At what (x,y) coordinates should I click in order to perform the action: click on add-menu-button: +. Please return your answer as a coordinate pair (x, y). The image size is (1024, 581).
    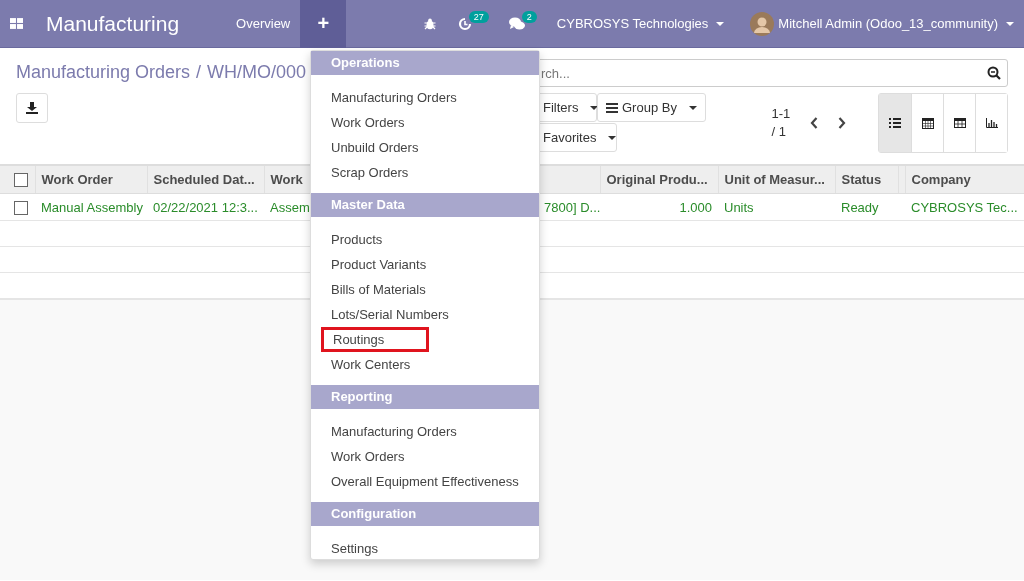
    Looking at the image, I should click on (323, 24).